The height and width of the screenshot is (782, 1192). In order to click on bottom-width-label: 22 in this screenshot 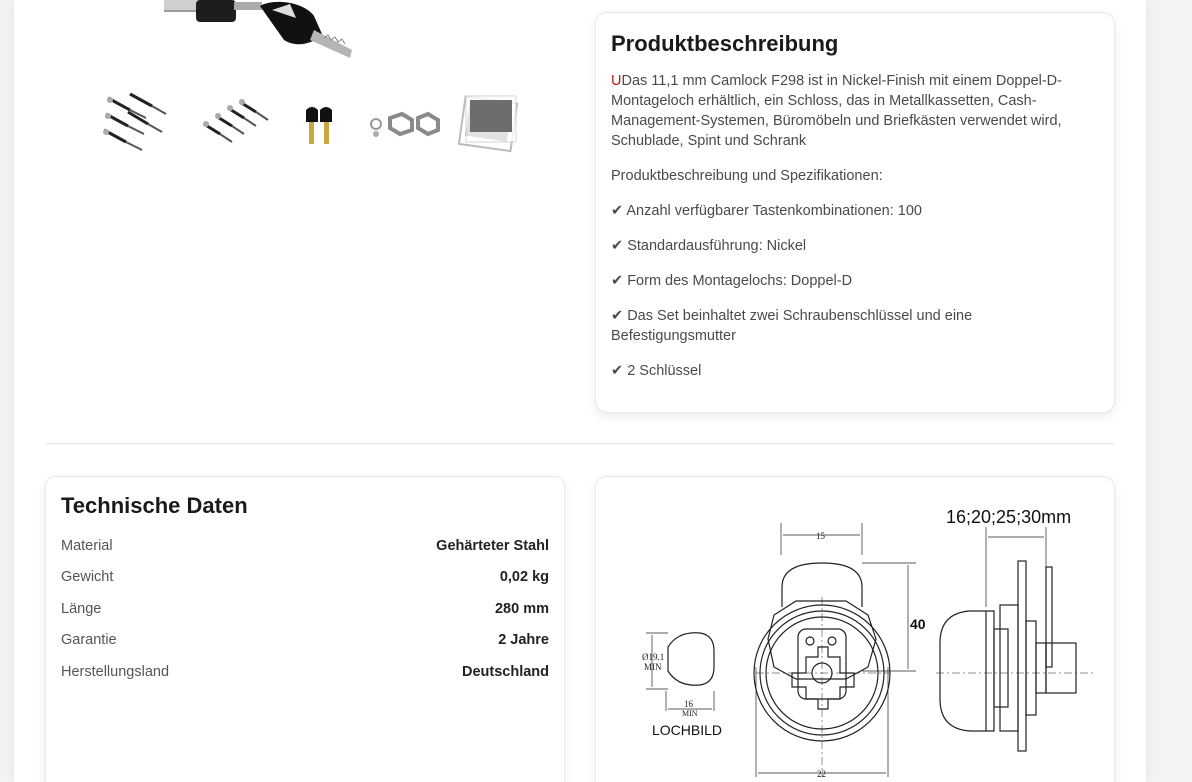, I will do `click(821, 774)`.